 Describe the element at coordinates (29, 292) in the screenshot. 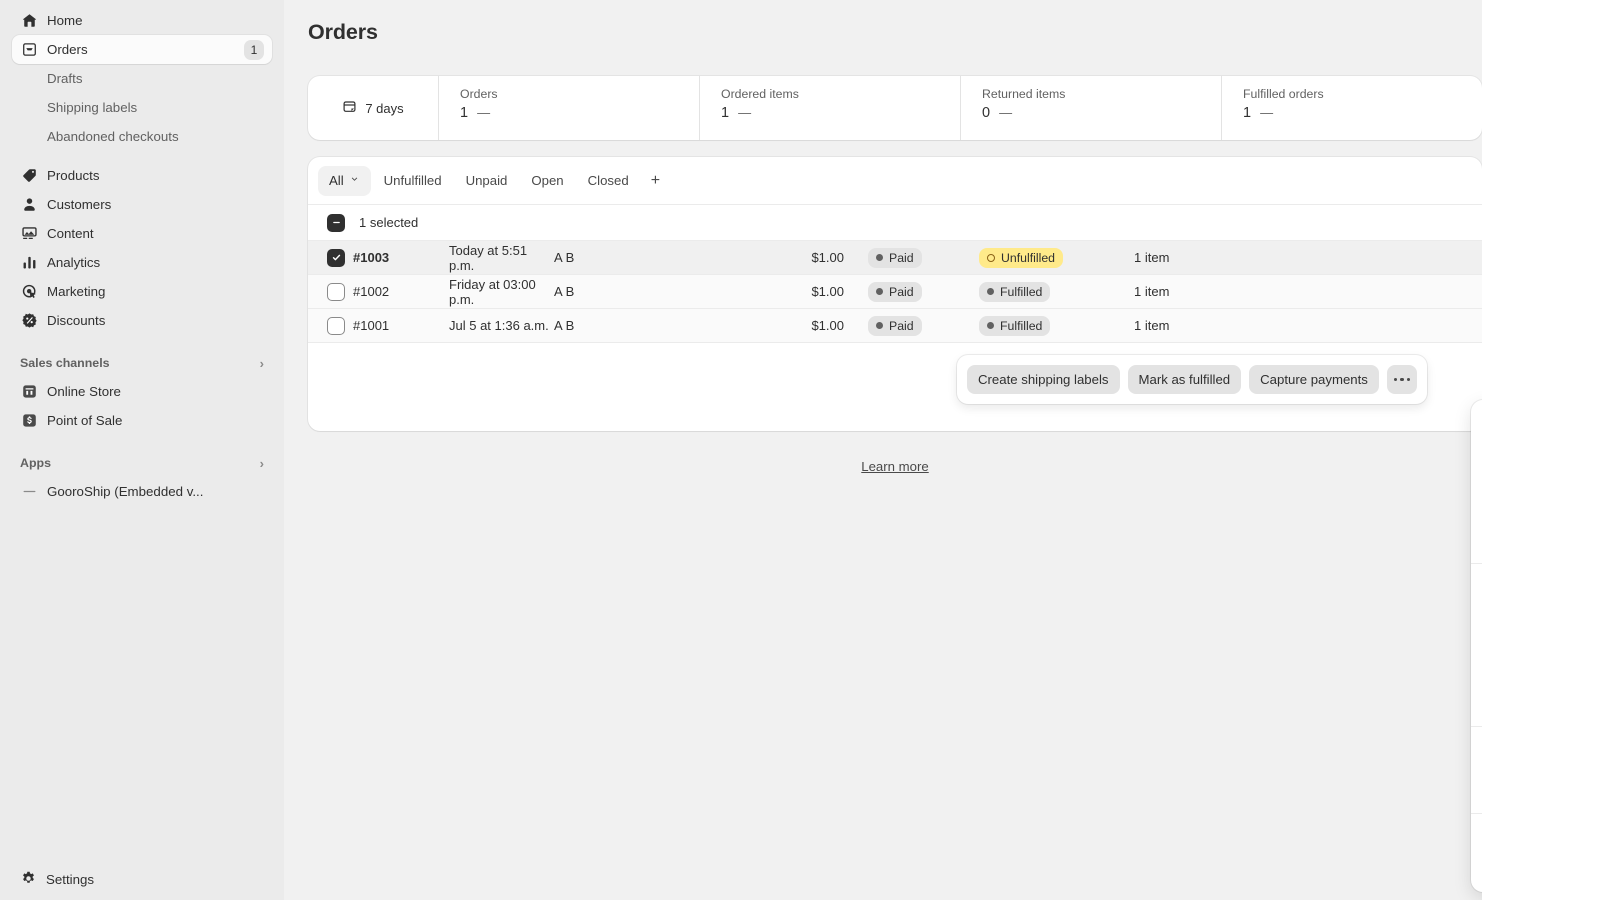

I see `target-icon` at that location.